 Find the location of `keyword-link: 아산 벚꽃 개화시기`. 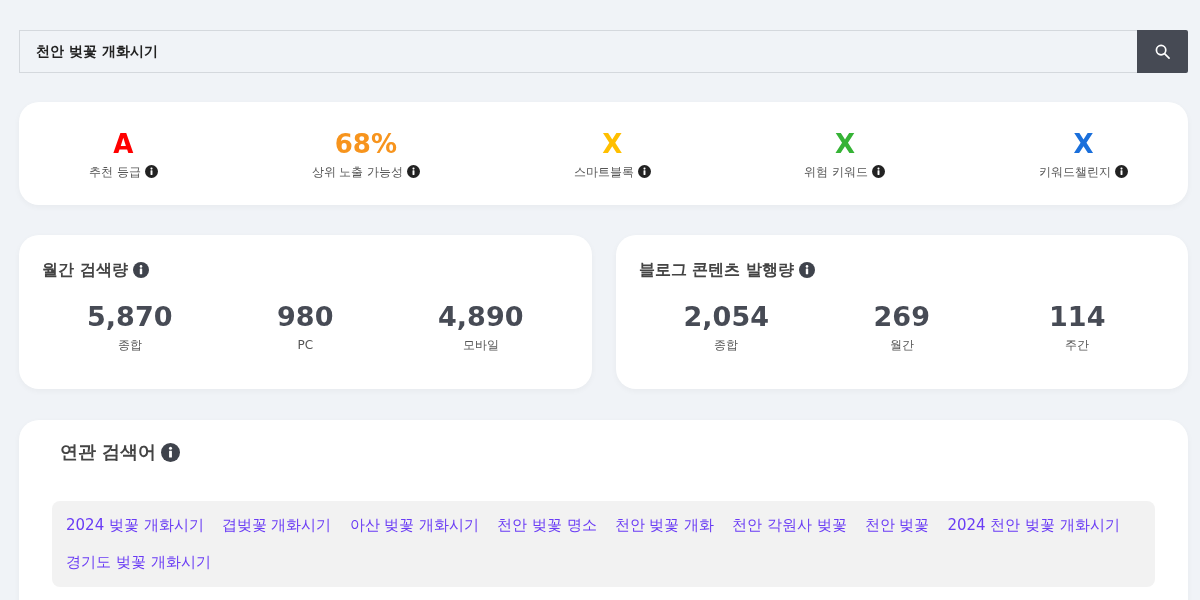

keyword-link: 아산 벚꽃 개화시기 is located at coordinates (414, 525).